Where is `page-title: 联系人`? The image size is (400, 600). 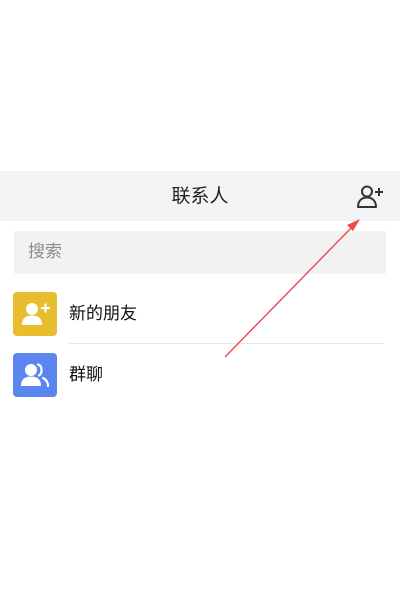 page-title: 联系人 is located at coordinates (200, 196).